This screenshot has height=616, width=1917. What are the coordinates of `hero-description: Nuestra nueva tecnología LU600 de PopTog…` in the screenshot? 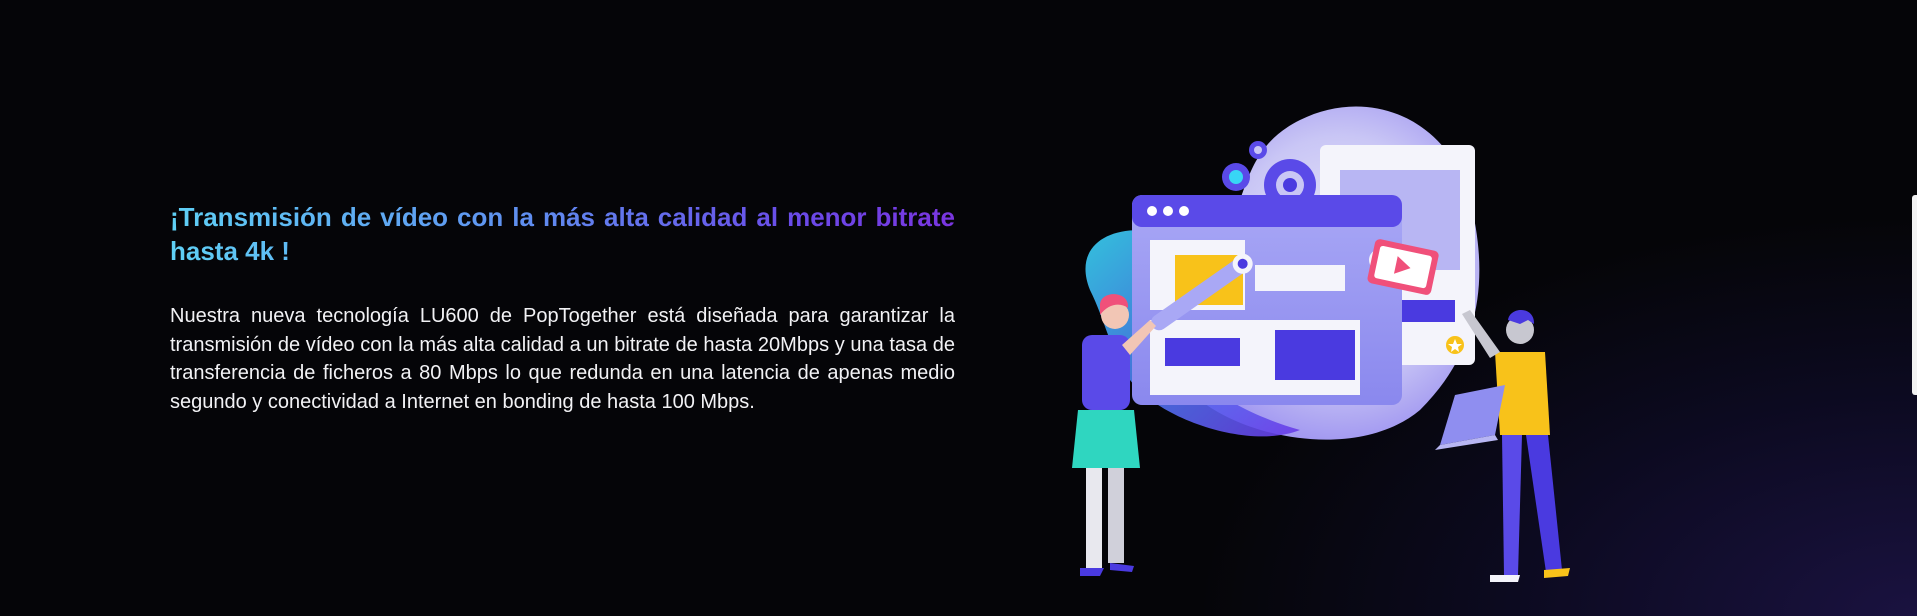 It's located at (562, 359).